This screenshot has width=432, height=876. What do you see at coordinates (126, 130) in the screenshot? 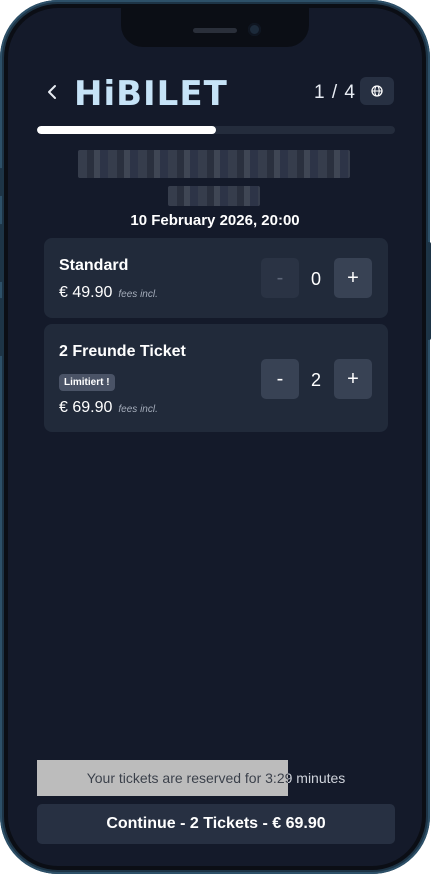
I see `progress-fill` at bounding box center [126, 130].